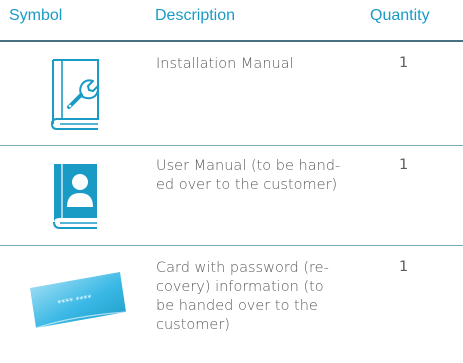 The image size is (463, 363). Describe the element at coordinates (36, 15) in the screenshot. I see `header-symbol: Symbol` at that location.